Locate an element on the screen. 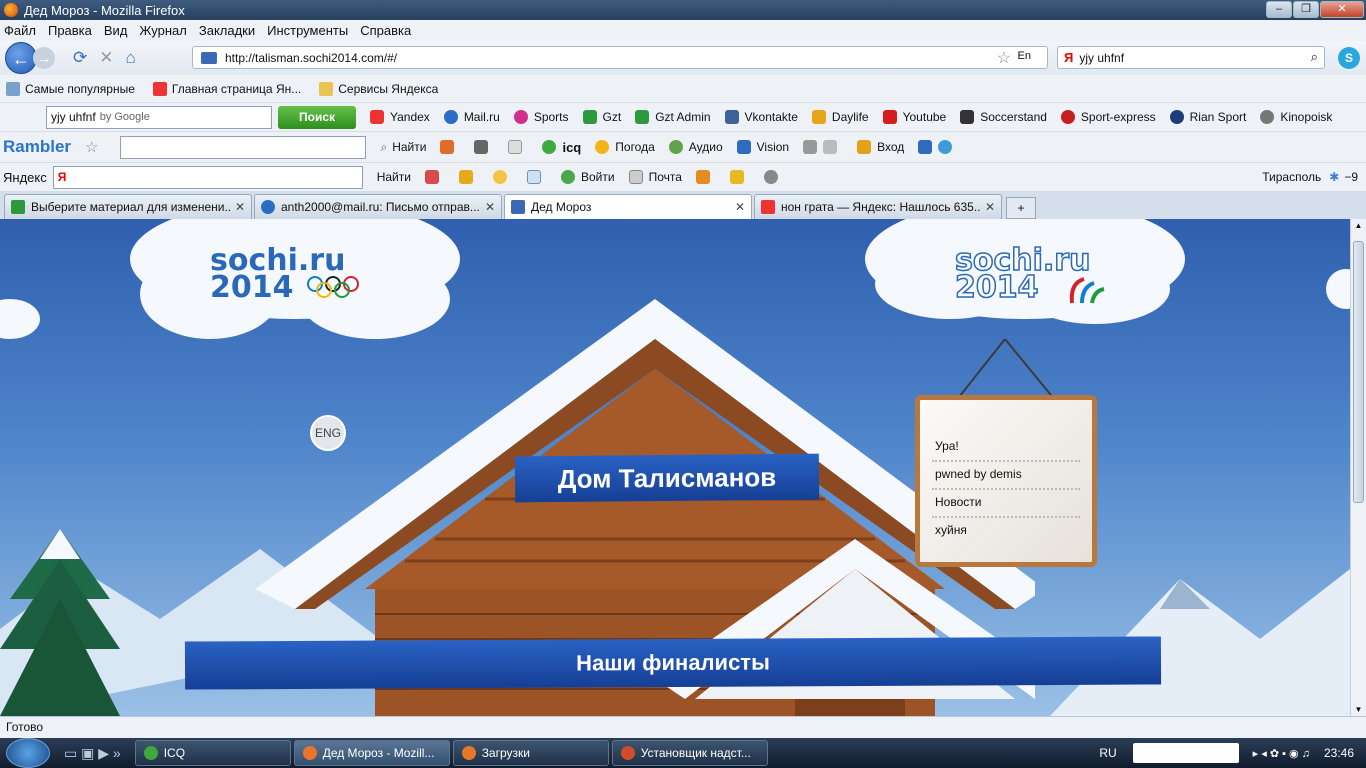 Image resolution: width=1366 pixels, height=768 pixels. link-sport-express: Sport-express is located at coordinates (1108, 117).